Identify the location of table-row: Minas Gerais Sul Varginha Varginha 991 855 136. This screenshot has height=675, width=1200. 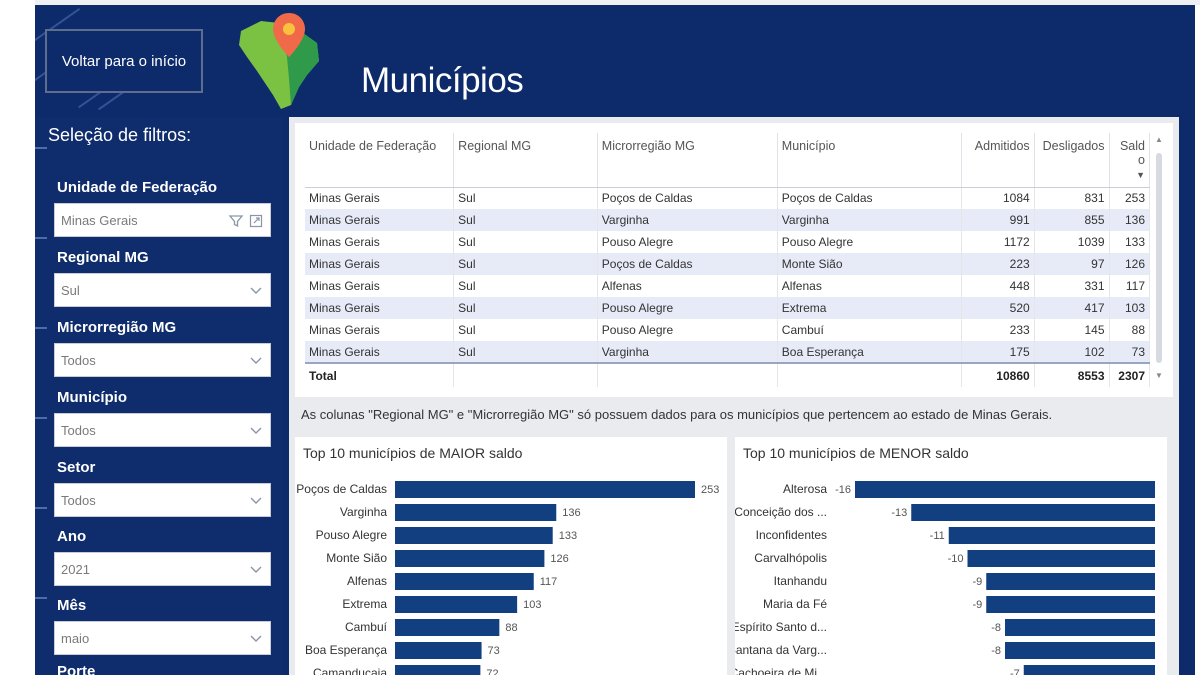
(727, 220).